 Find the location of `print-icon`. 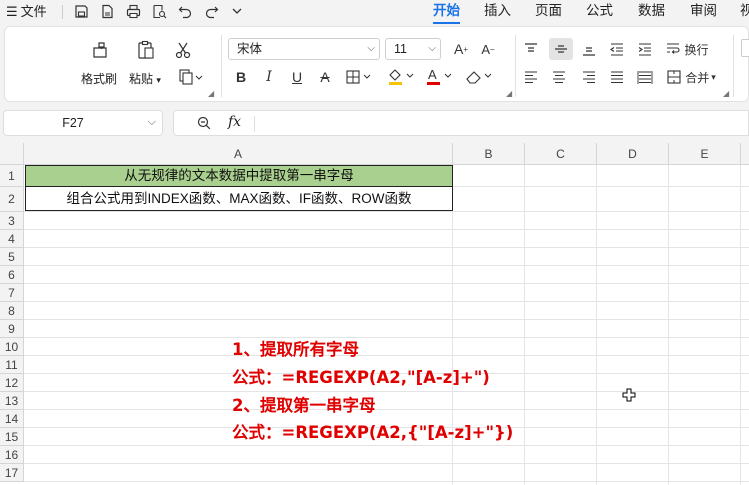

print-icon is located at coordinates (133, 11).